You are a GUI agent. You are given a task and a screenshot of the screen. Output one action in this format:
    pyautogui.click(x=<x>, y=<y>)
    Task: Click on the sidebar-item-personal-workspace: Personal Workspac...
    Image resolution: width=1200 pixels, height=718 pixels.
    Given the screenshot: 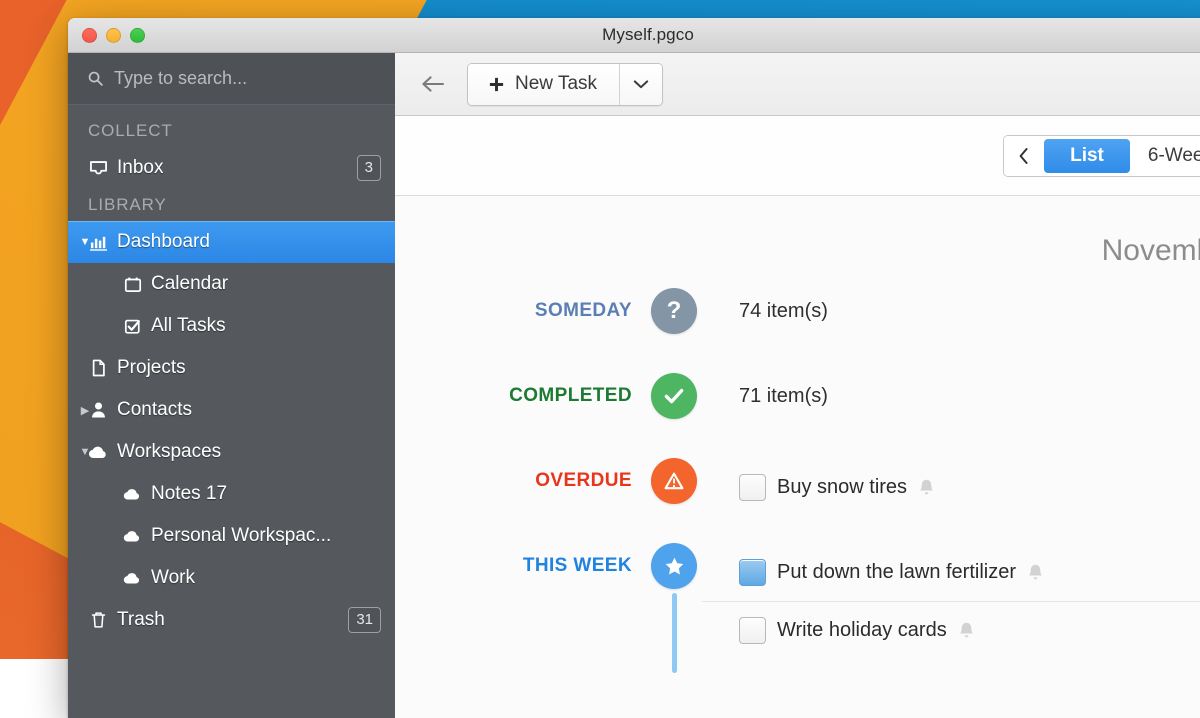 What is the action you would take?
    pyautogui.click(x=231, y=536)
    